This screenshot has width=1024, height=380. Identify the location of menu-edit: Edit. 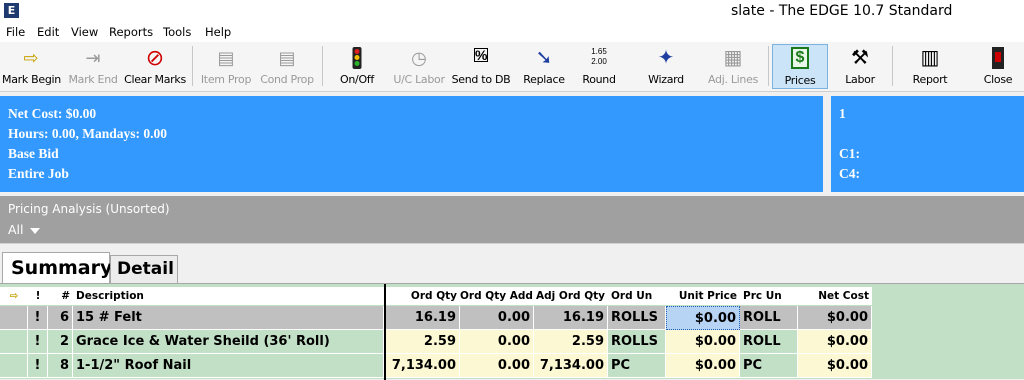
(48, 32).